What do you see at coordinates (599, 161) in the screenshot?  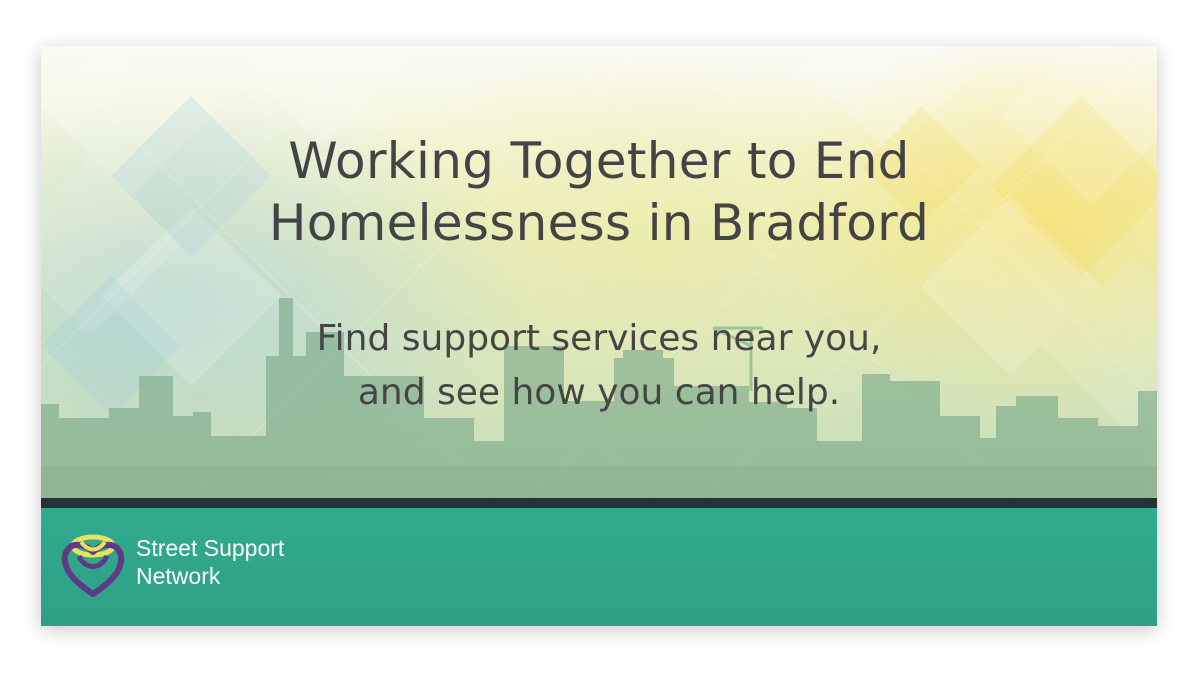 I see `headline-line-1: Working Together to End` at bounding box center [599, 161].